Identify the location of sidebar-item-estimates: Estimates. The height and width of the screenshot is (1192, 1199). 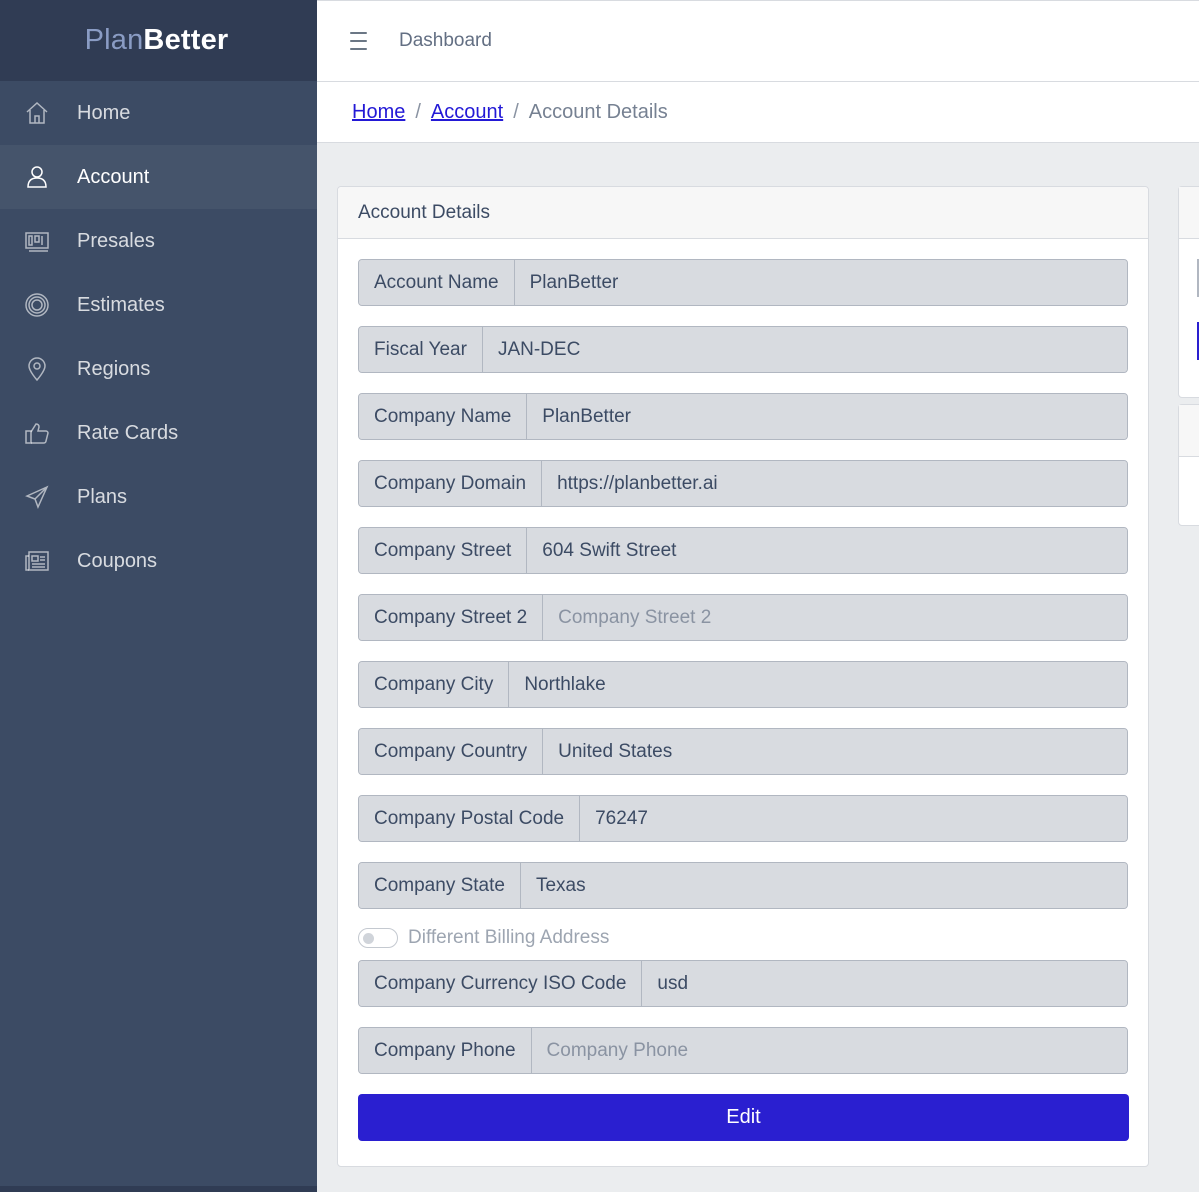
(158, 305).